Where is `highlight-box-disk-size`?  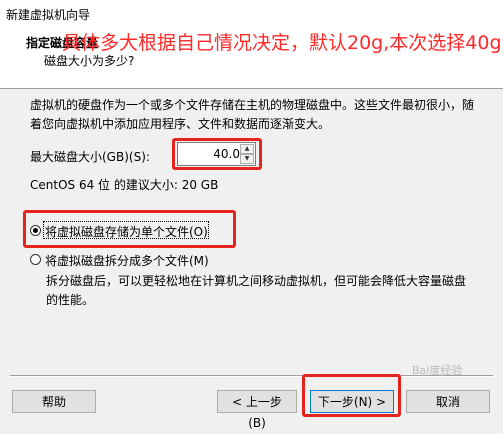 highlight-box-disk-size is located at coordinates (217, 154).